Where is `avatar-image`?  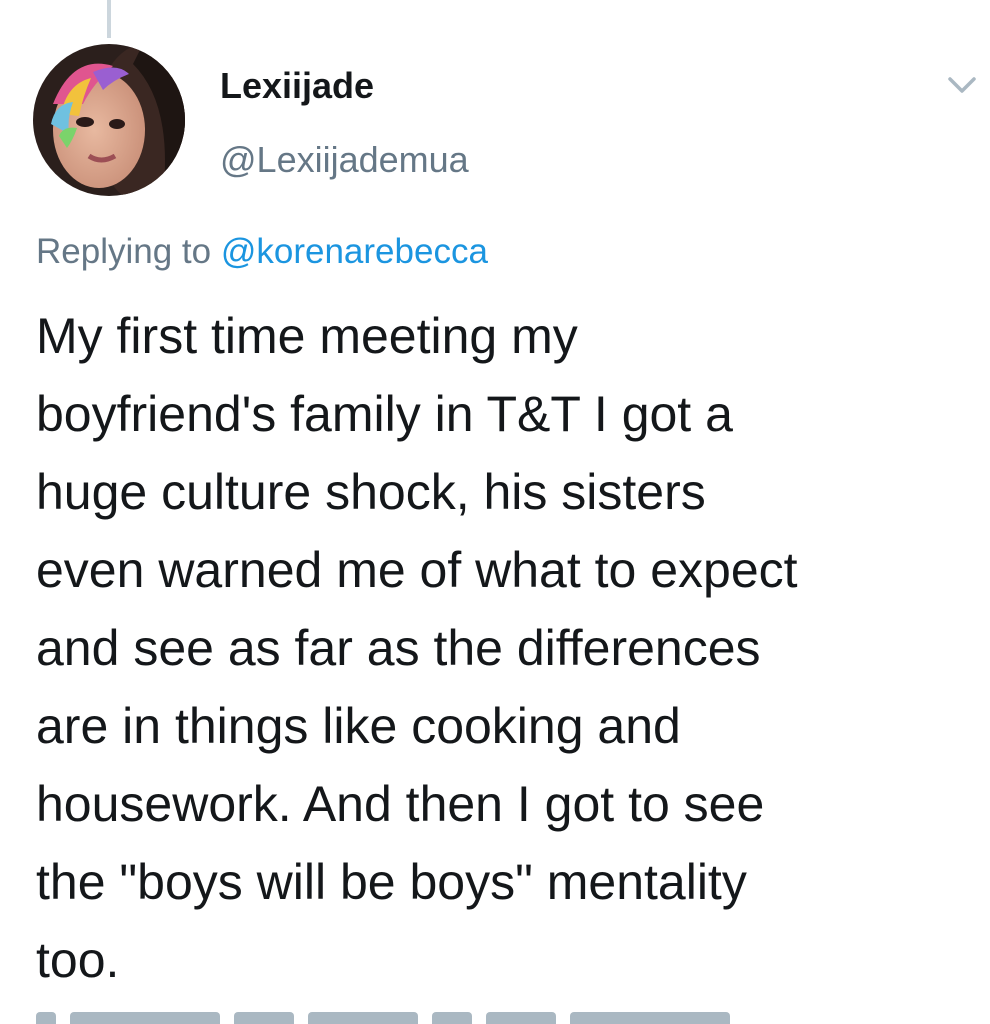 avatar-image is located at coordinates (109, 120).